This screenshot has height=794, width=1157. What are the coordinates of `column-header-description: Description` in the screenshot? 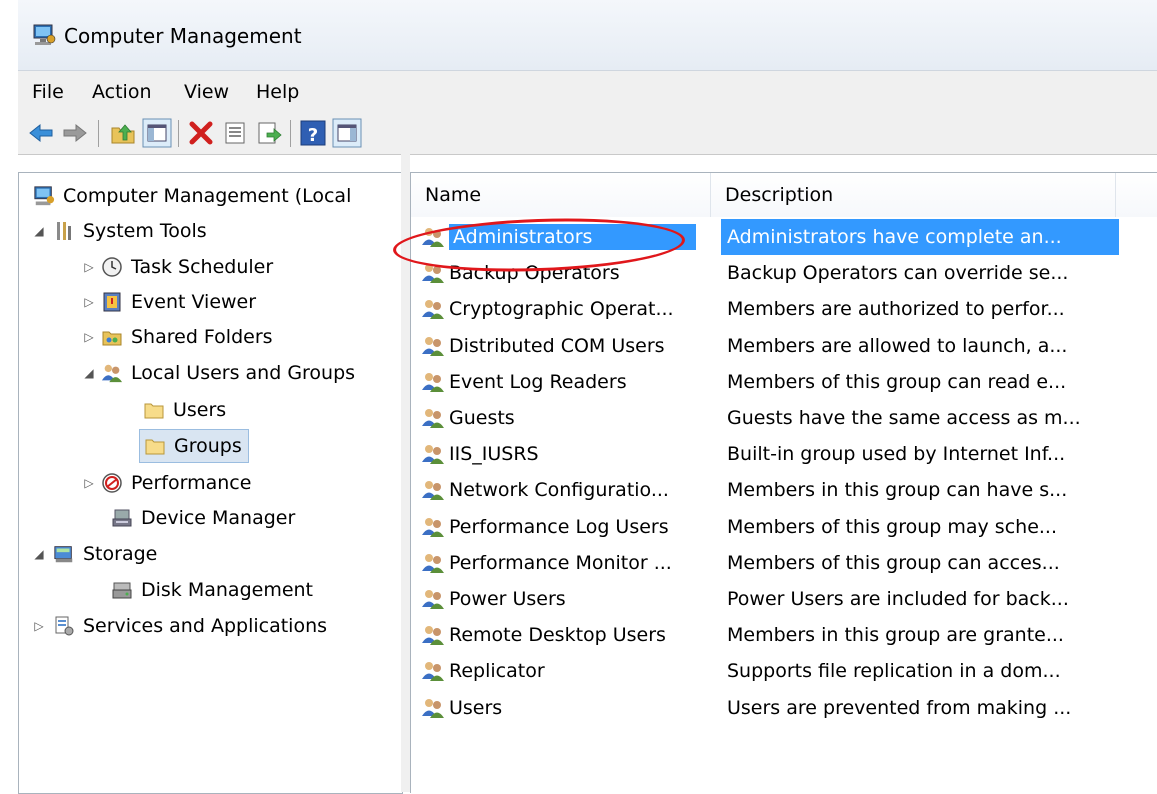 It's located at (913, 195).